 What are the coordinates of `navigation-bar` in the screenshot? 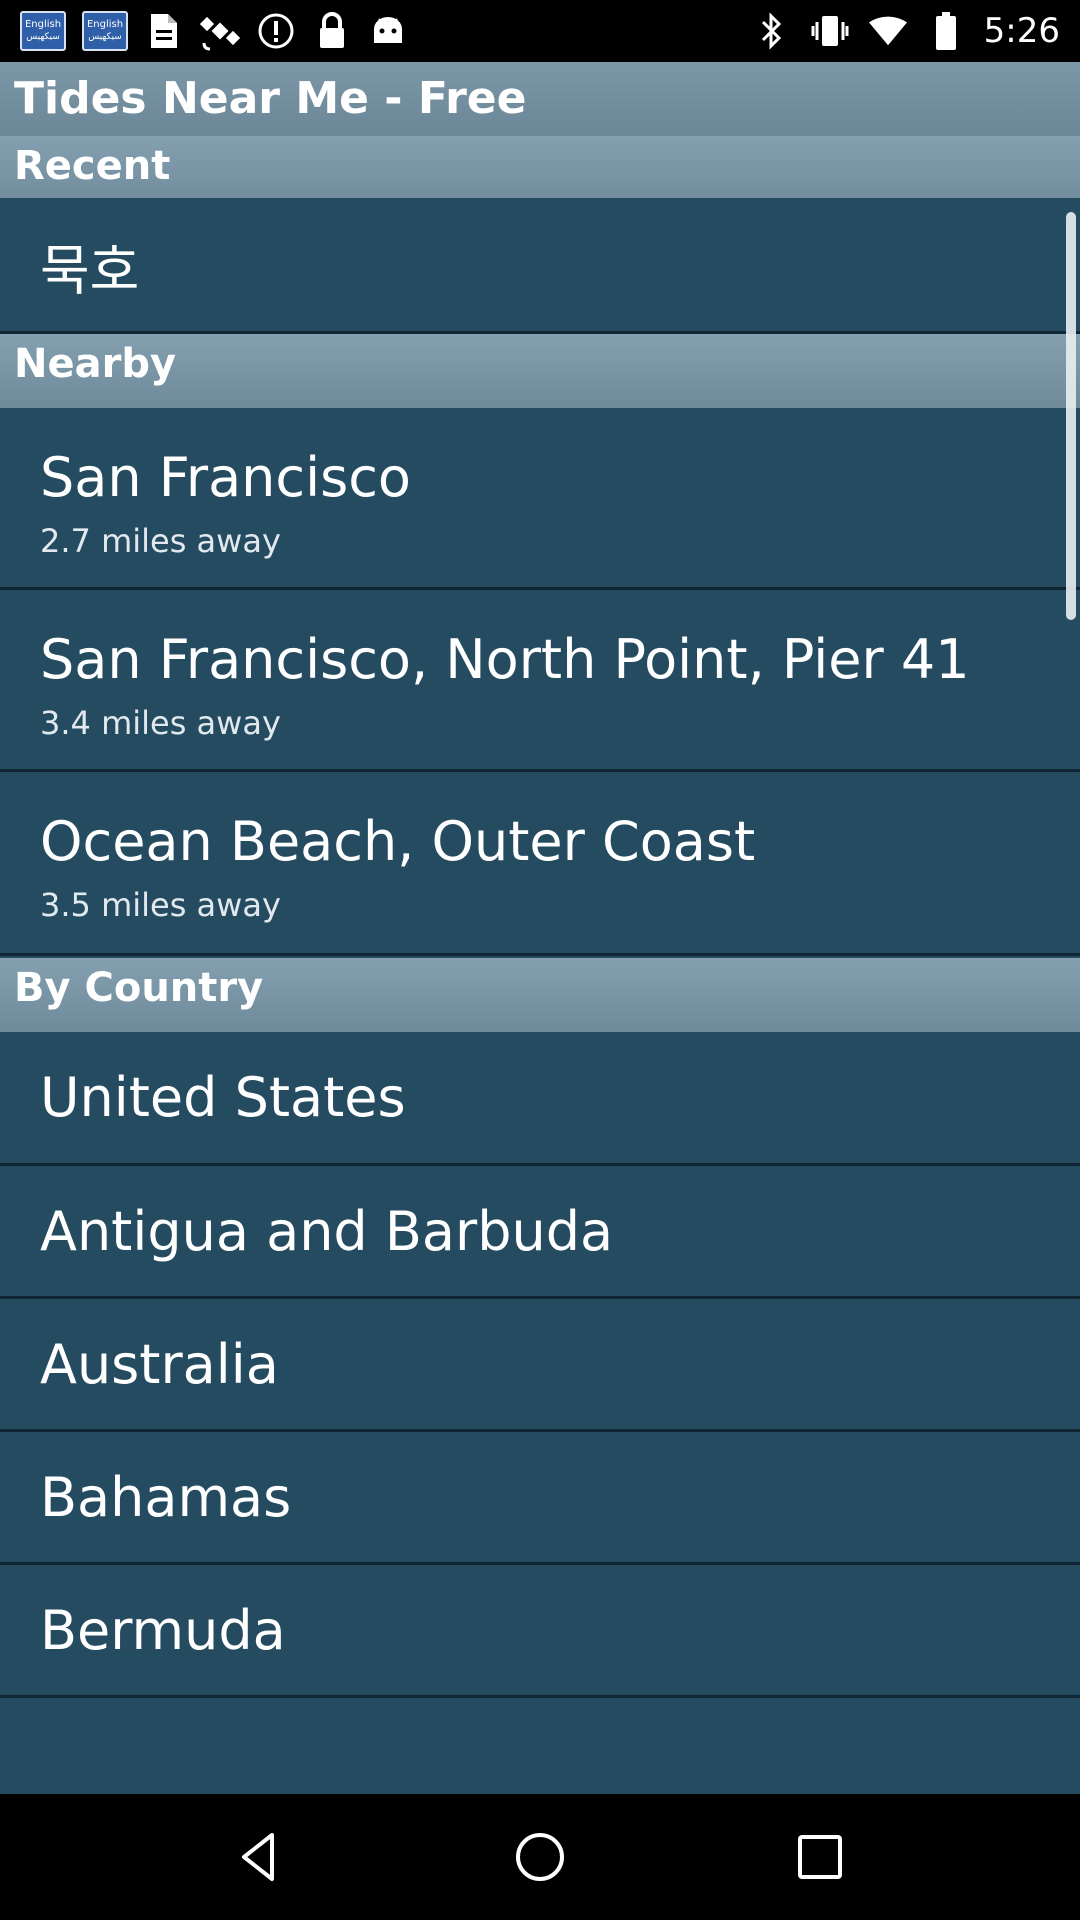 It's located at (540, 1857).